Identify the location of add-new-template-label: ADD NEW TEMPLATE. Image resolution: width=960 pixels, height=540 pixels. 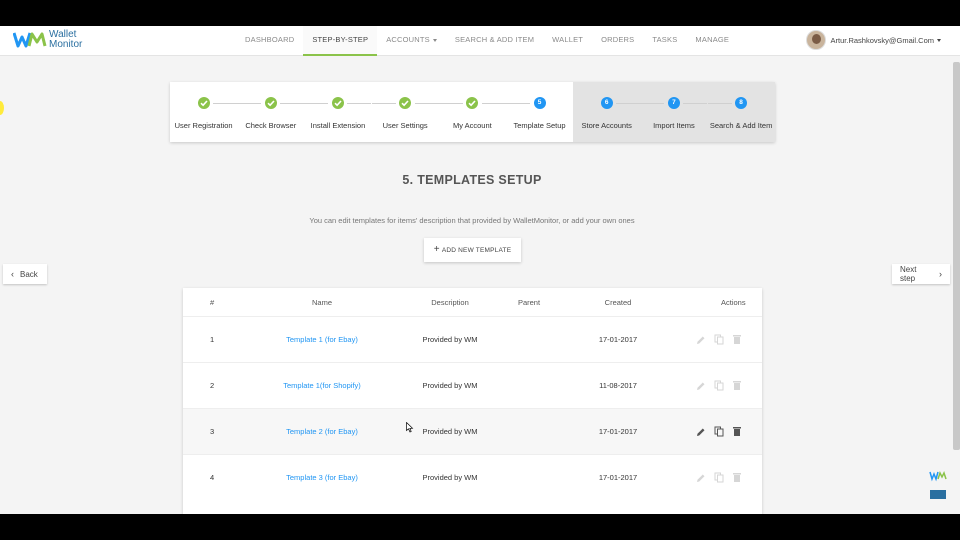
(476, 250).